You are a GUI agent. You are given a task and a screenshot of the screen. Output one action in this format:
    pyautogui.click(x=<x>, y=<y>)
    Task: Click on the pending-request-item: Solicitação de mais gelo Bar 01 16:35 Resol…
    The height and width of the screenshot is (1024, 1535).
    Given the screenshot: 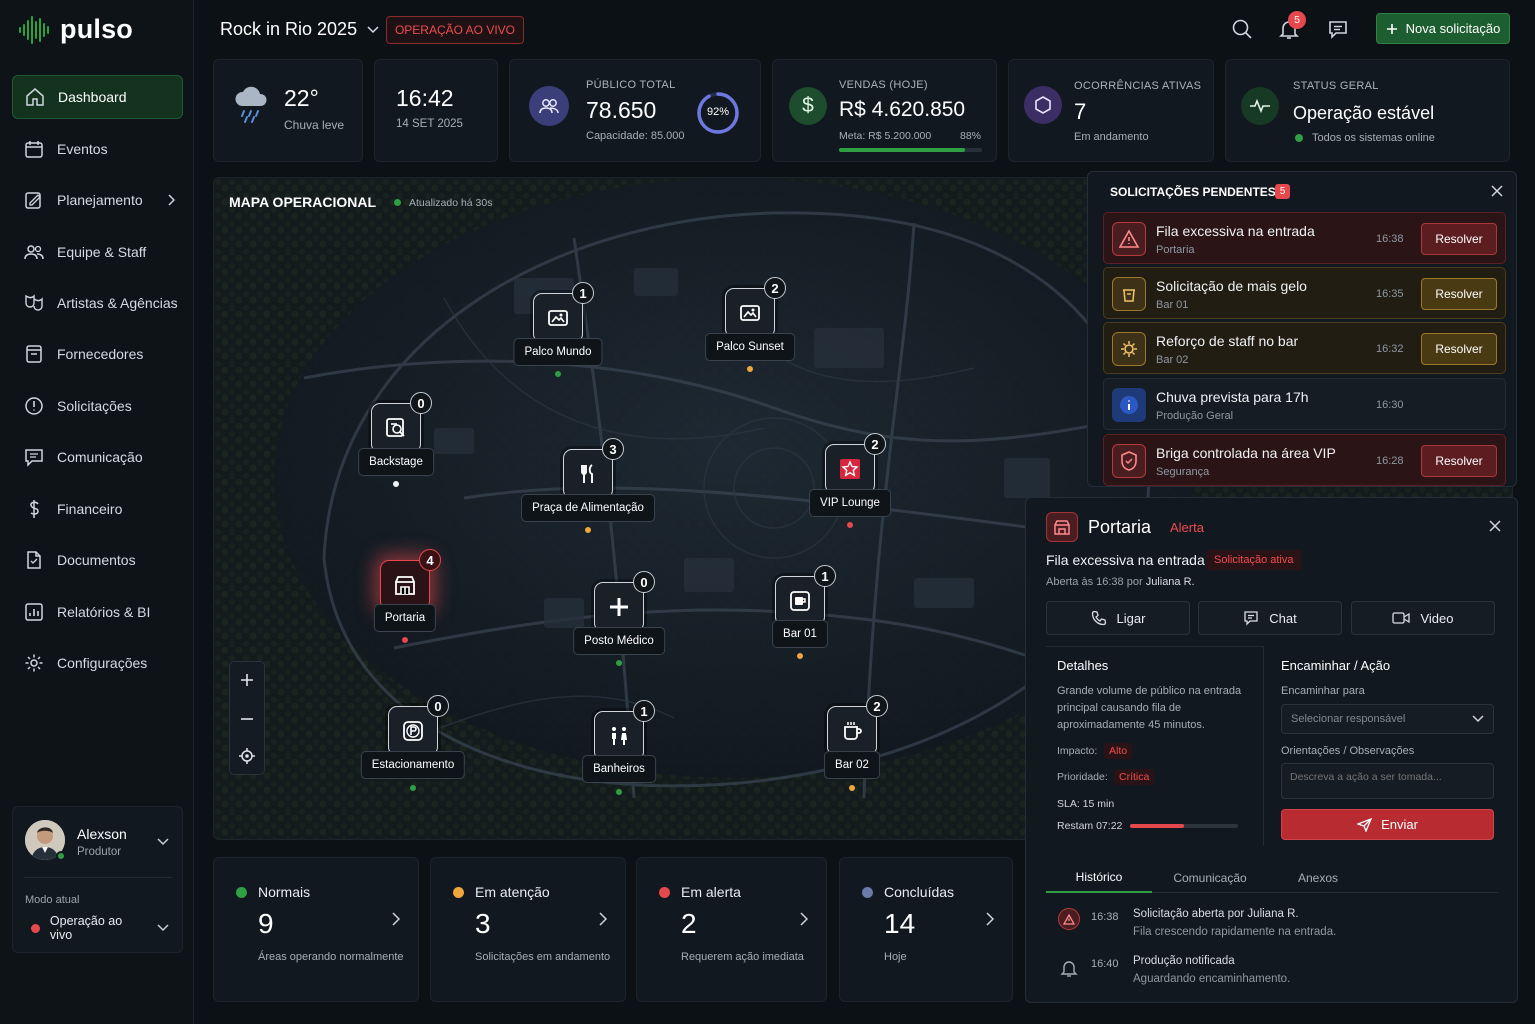 What is the action you would take?
    pyautogui.click(x=1304, y=293)
    